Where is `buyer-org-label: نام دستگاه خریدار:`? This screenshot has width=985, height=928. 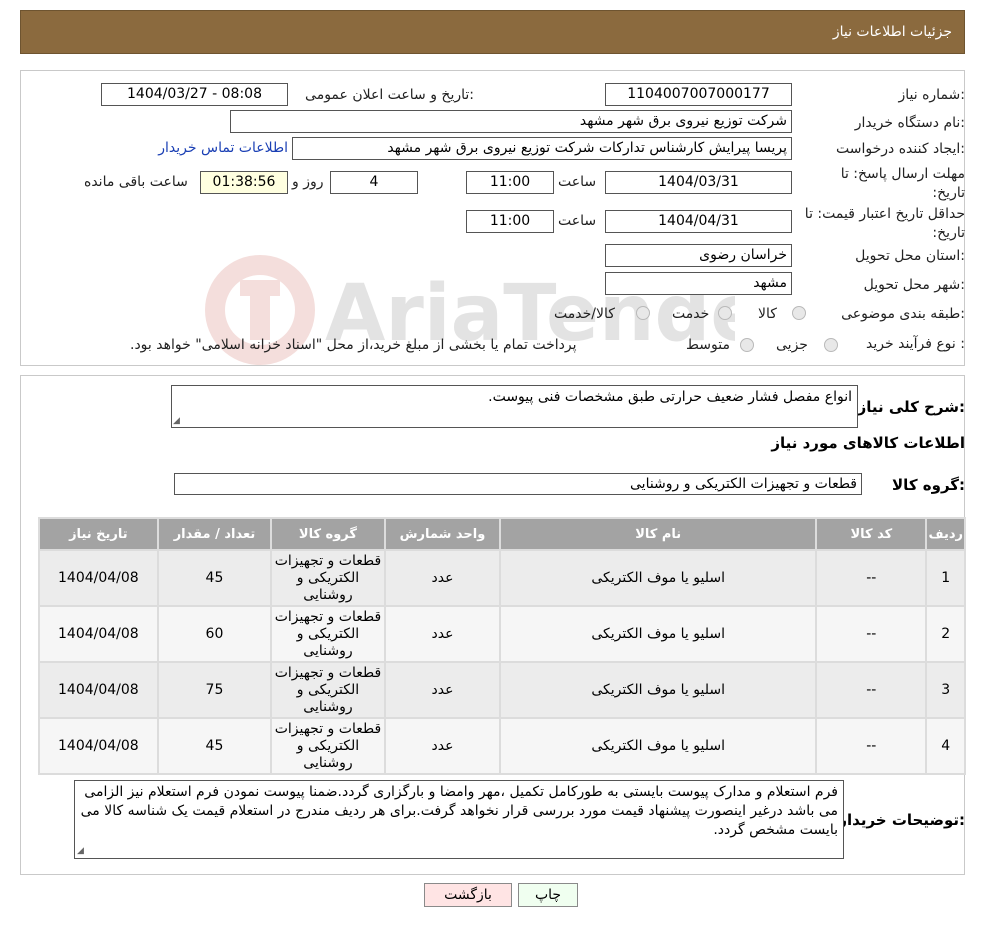
buyer-org-label: نام دستگاه خریدار: is located at coordinates (909, 123).